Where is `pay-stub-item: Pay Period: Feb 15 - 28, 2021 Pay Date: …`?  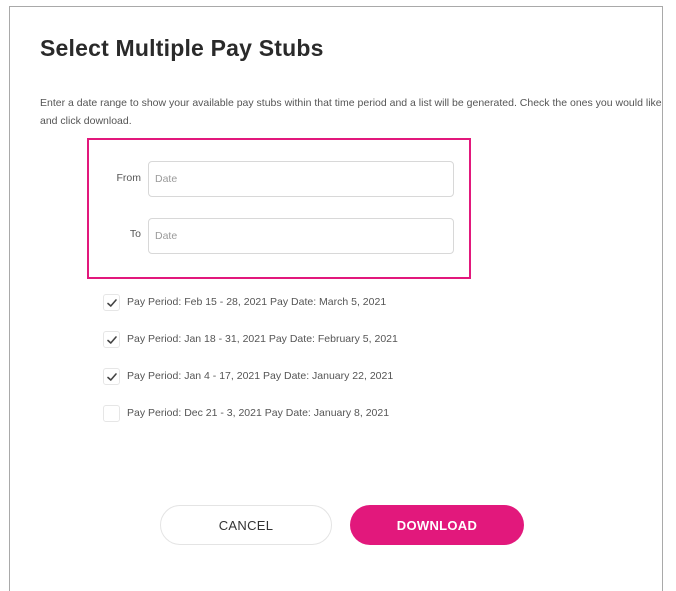
pay-stub-item: Pay Period: Feb 15 - 28, 2021 Pay Date: … is located at coordinates (333, 303).